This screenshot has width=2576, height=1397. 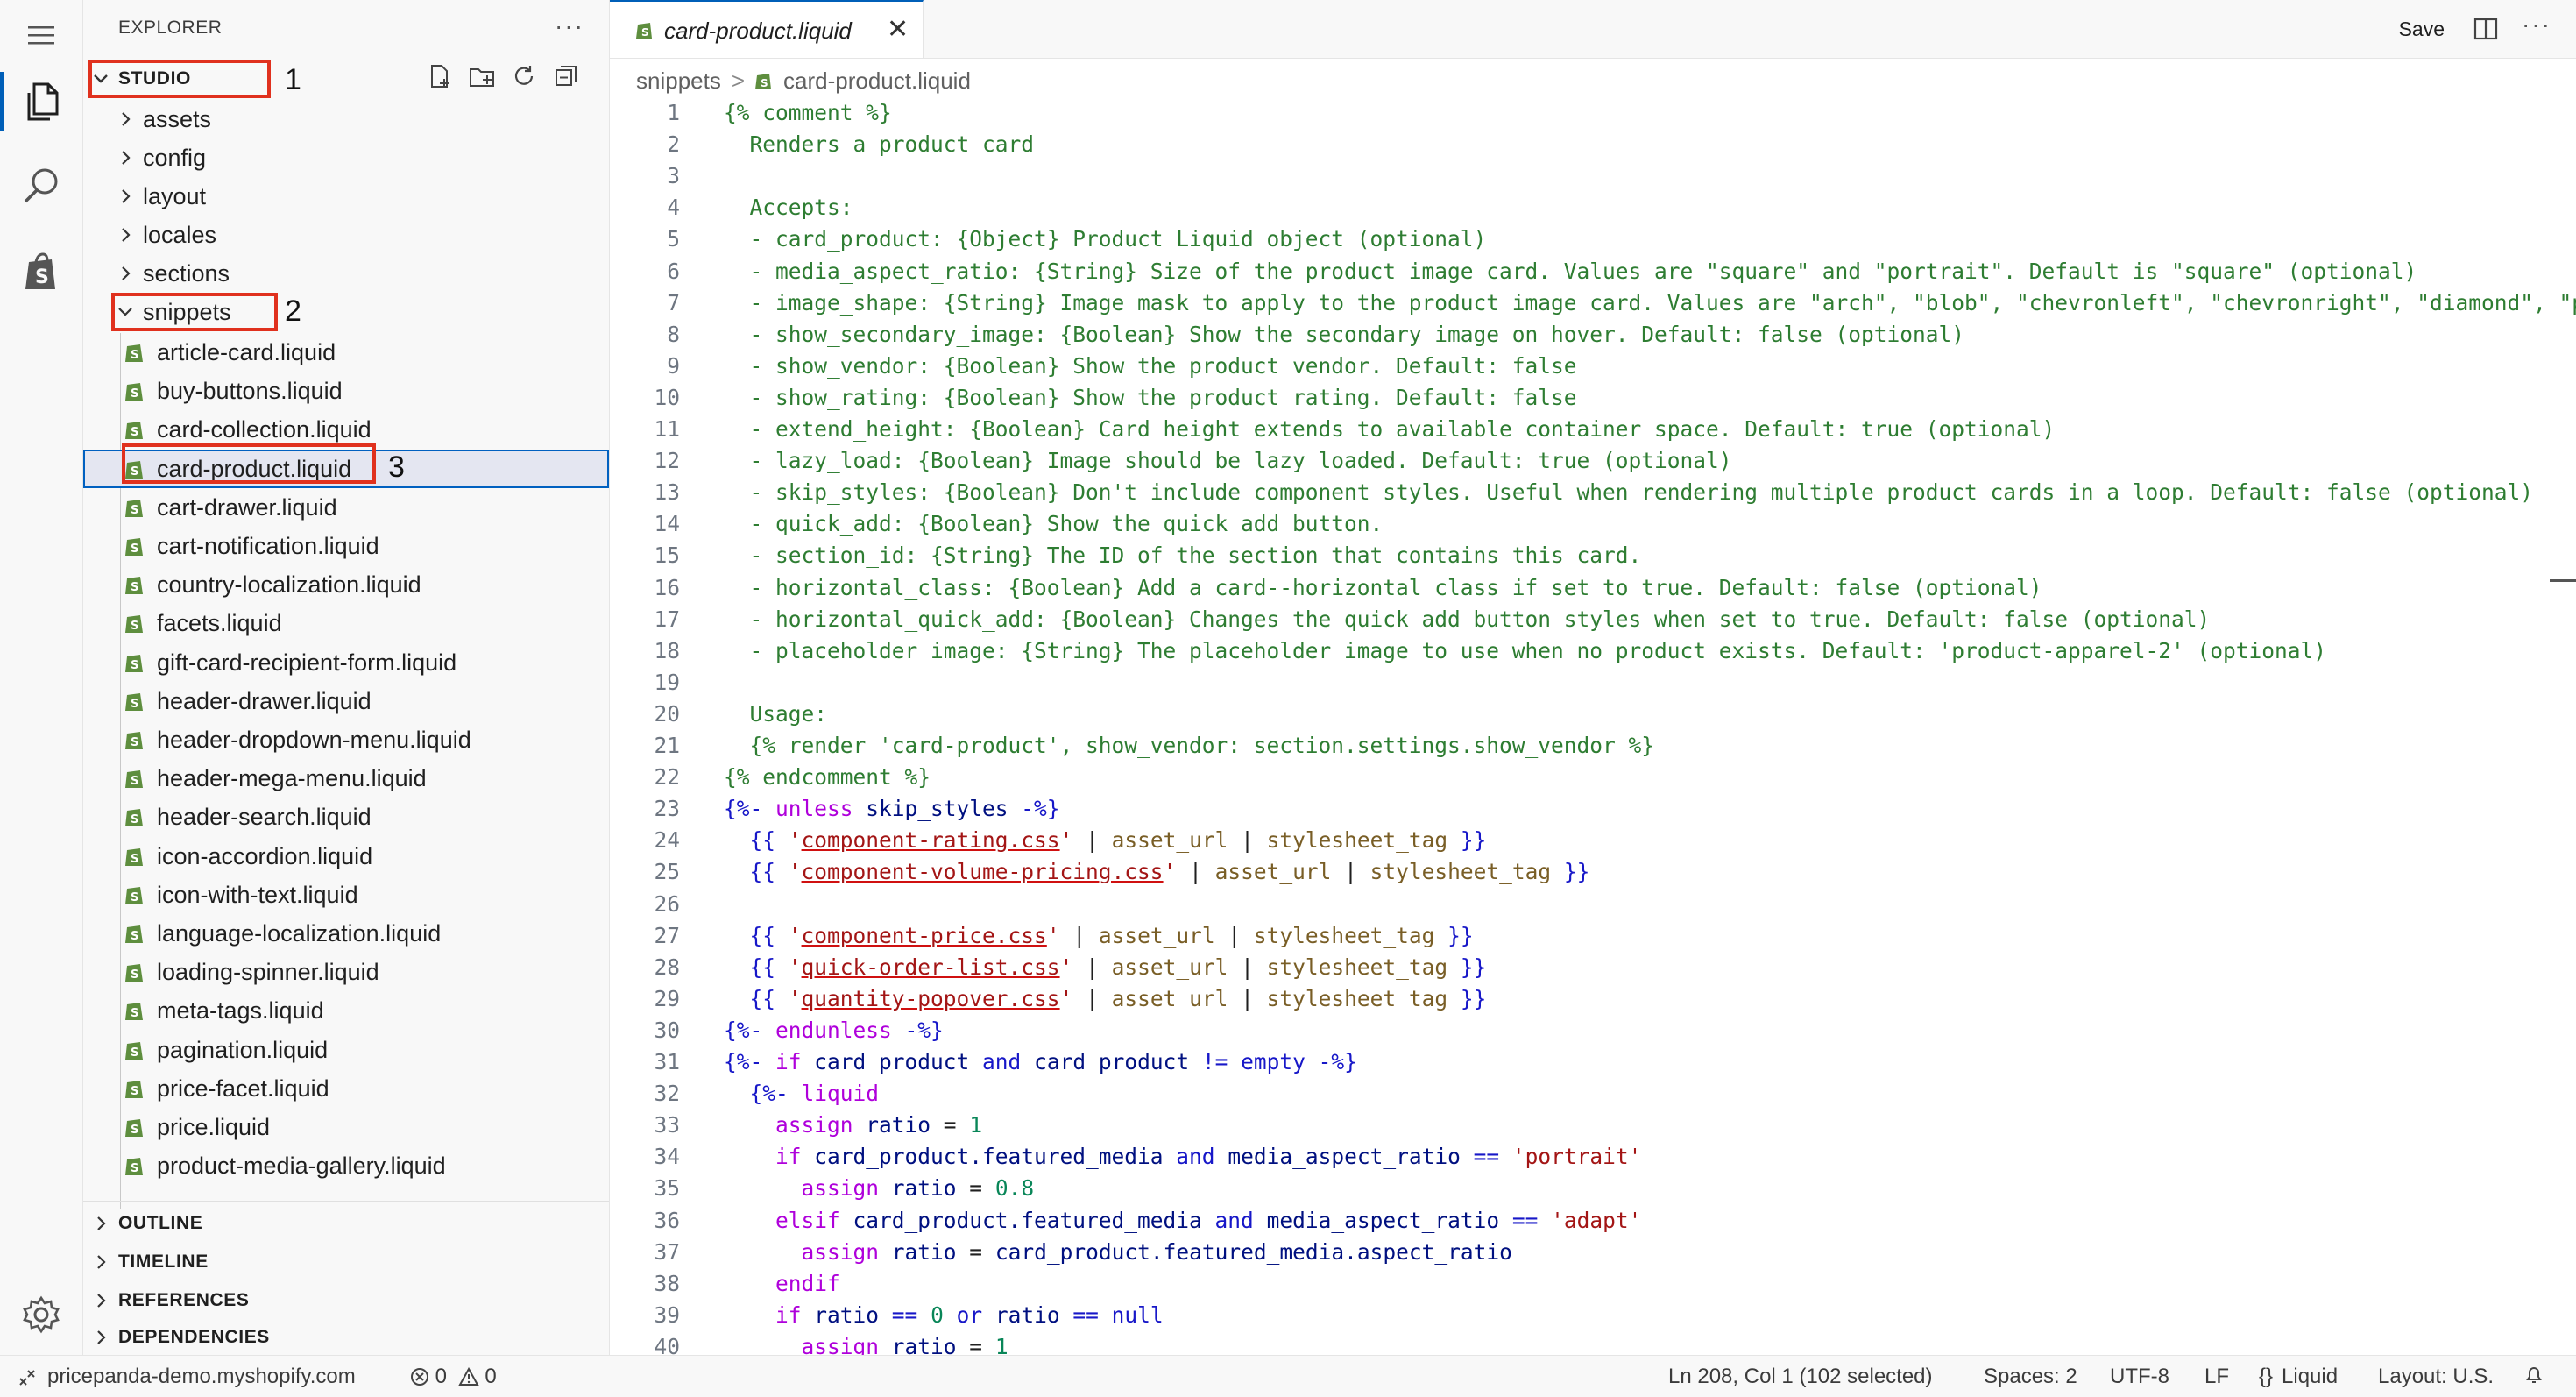 I want to click on code-token: 1, so click(x=976, y=1125).